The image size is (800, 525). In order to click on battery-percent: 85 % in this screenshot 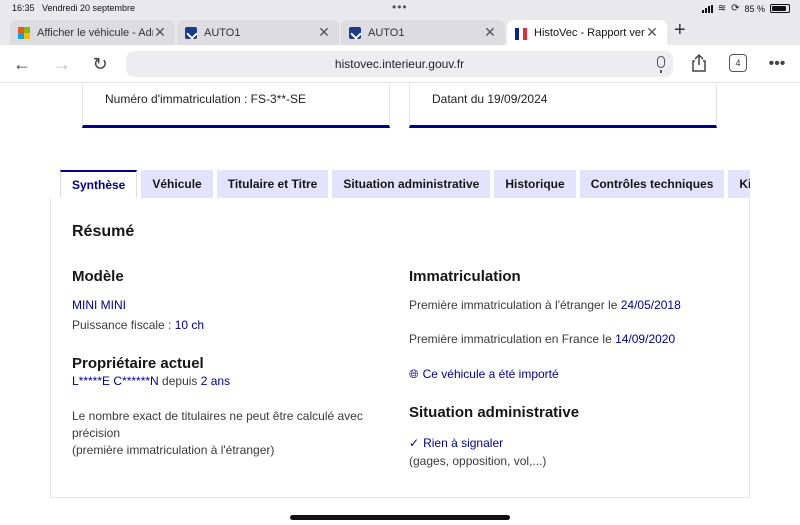, I will do `click(754, 8)`.